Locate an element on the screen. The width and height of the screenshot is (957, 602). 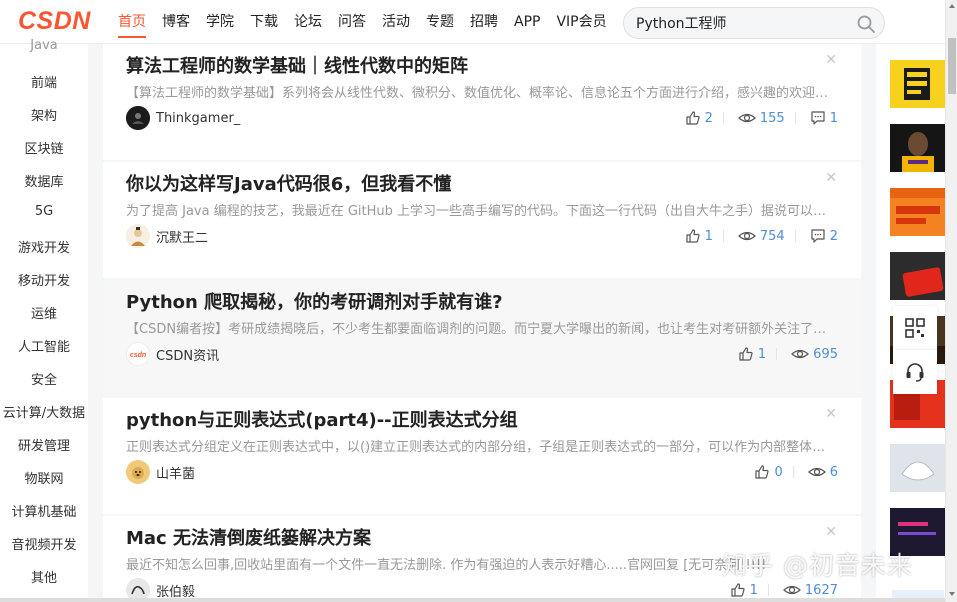
avatar: csdn is located at coordinates (138, 354).